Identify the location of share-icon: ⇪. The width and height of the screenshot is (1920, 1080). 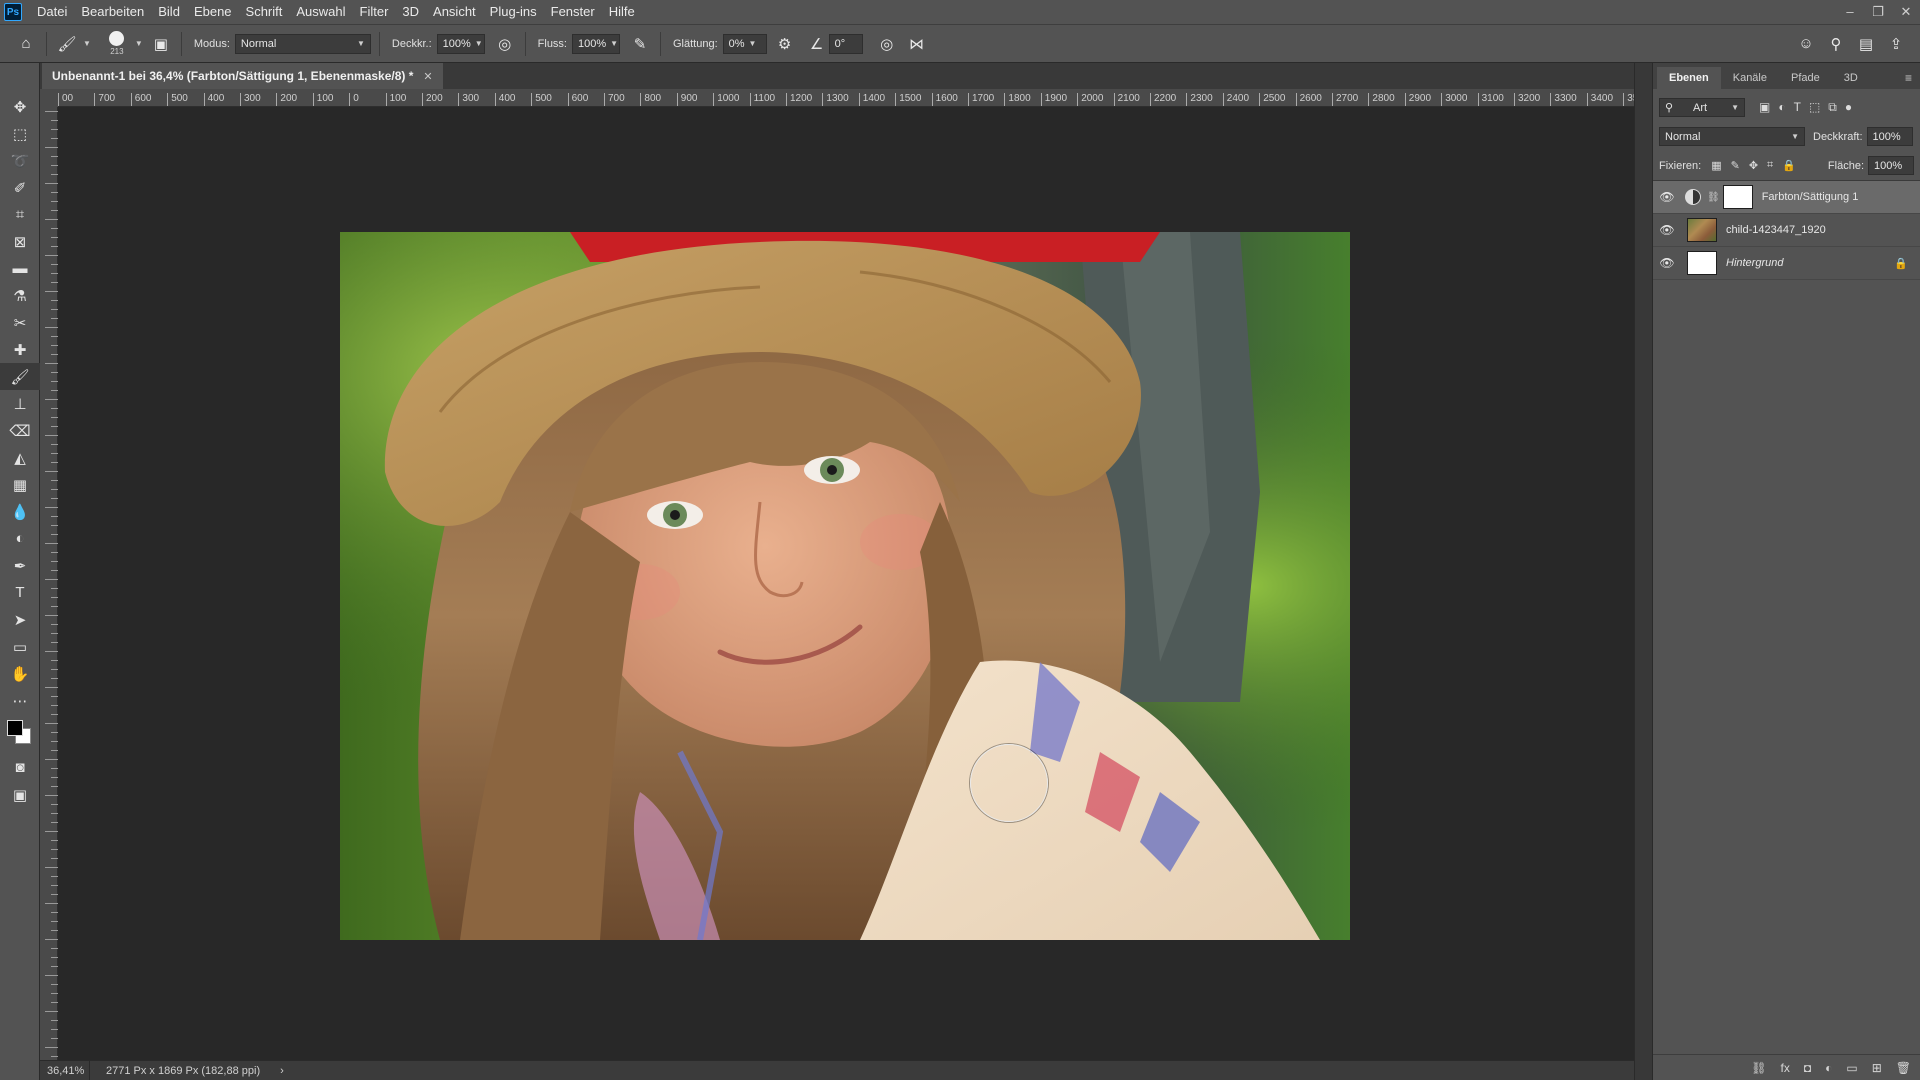
(1896, 44).